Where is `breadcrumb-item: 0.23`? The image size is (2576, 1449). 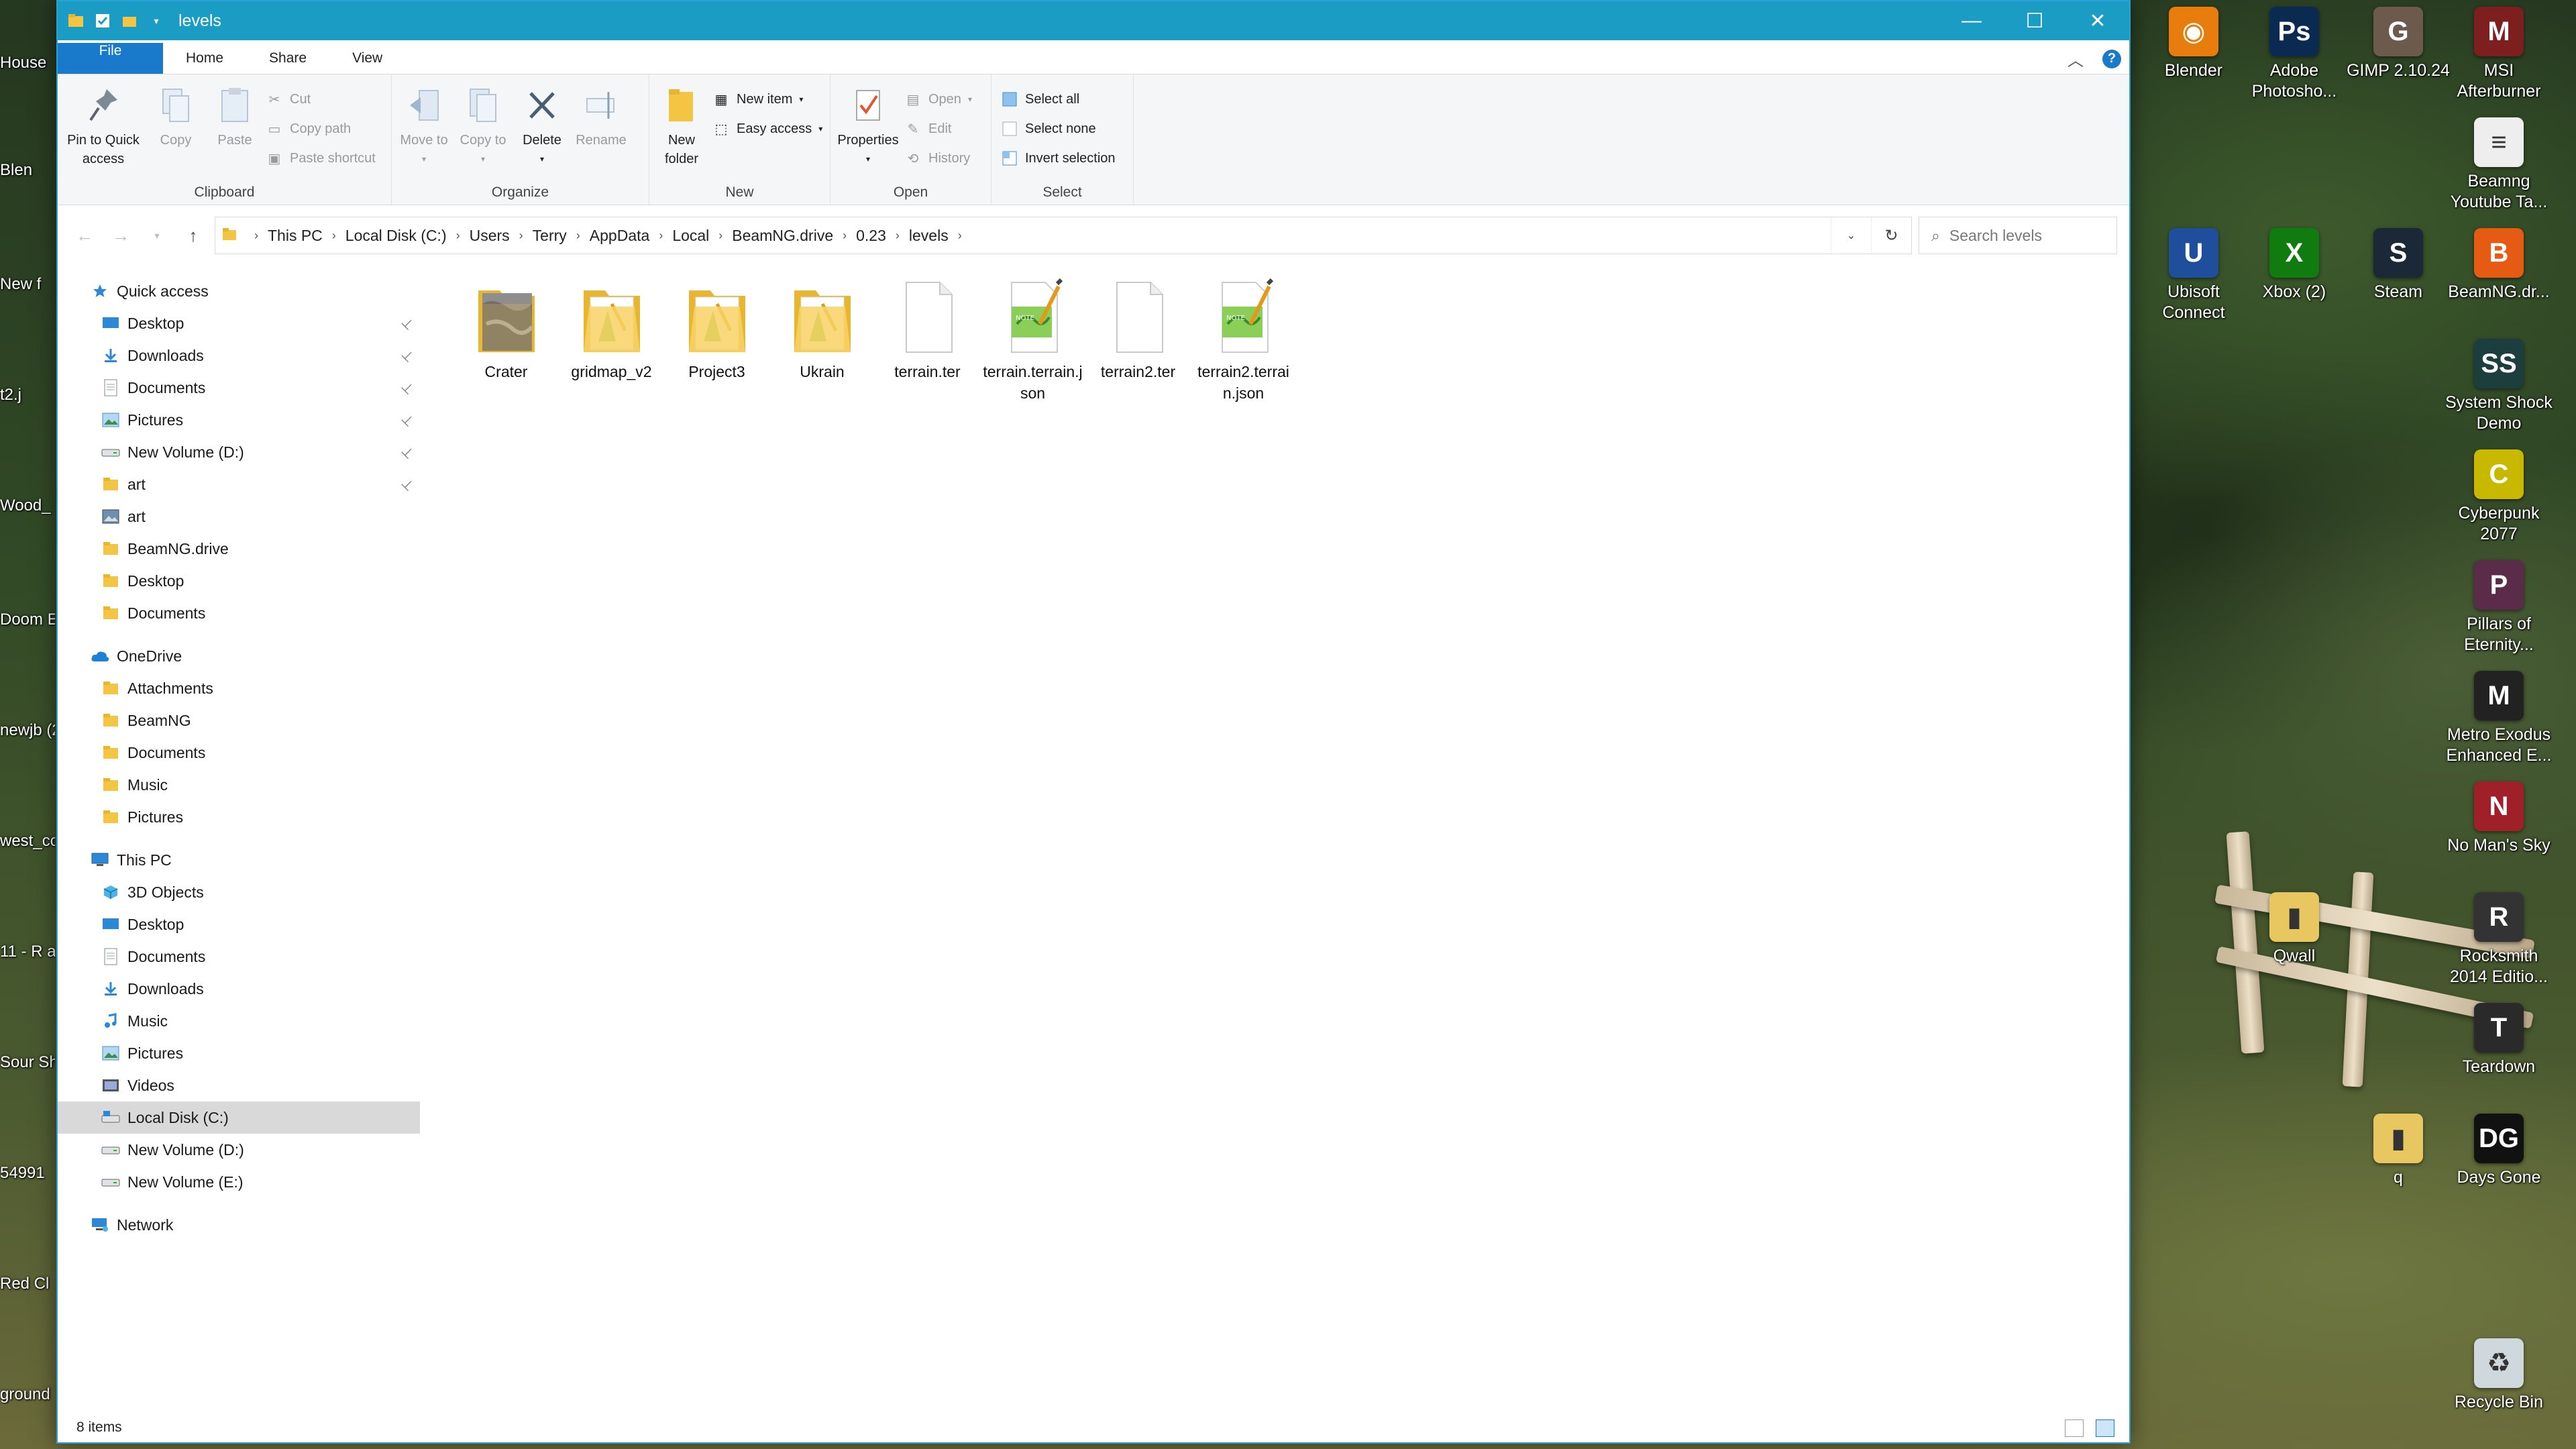 breadcrumb-item: 0.23 is located at coordinates (871, 236).